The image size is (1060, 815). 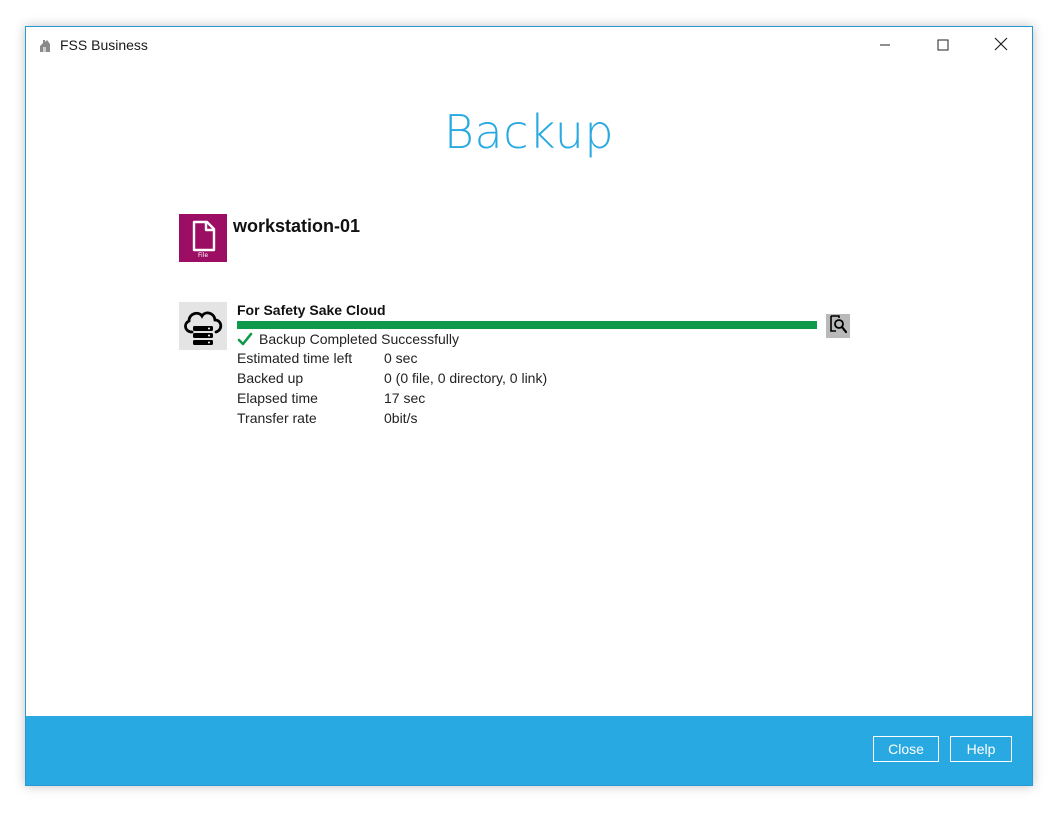 I want to click on window-title: FSS Business, so click(x=104, y=45).